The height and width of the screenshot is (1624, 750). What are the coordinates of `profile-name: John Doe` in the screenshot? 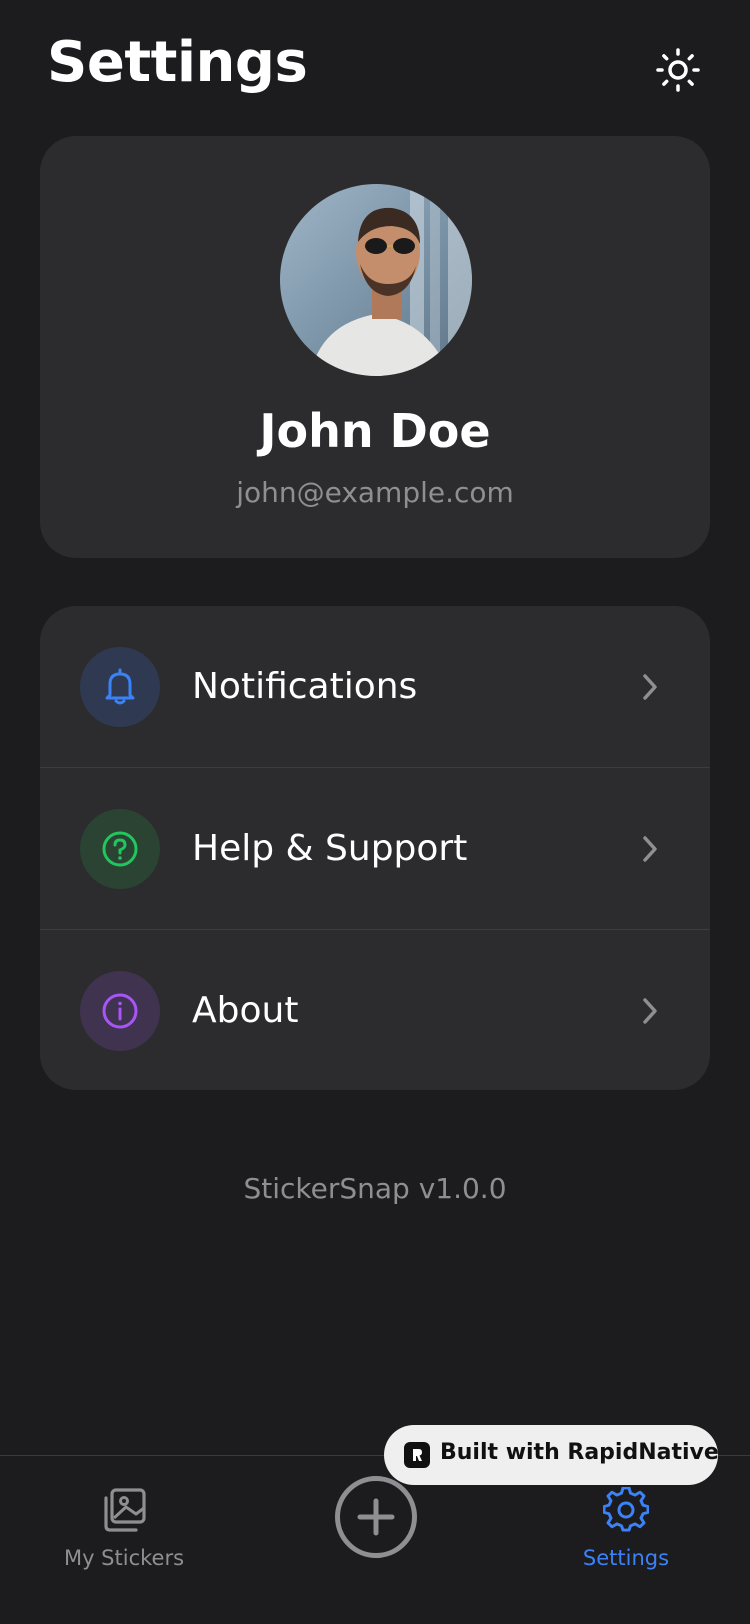 It's located at (375, 431).